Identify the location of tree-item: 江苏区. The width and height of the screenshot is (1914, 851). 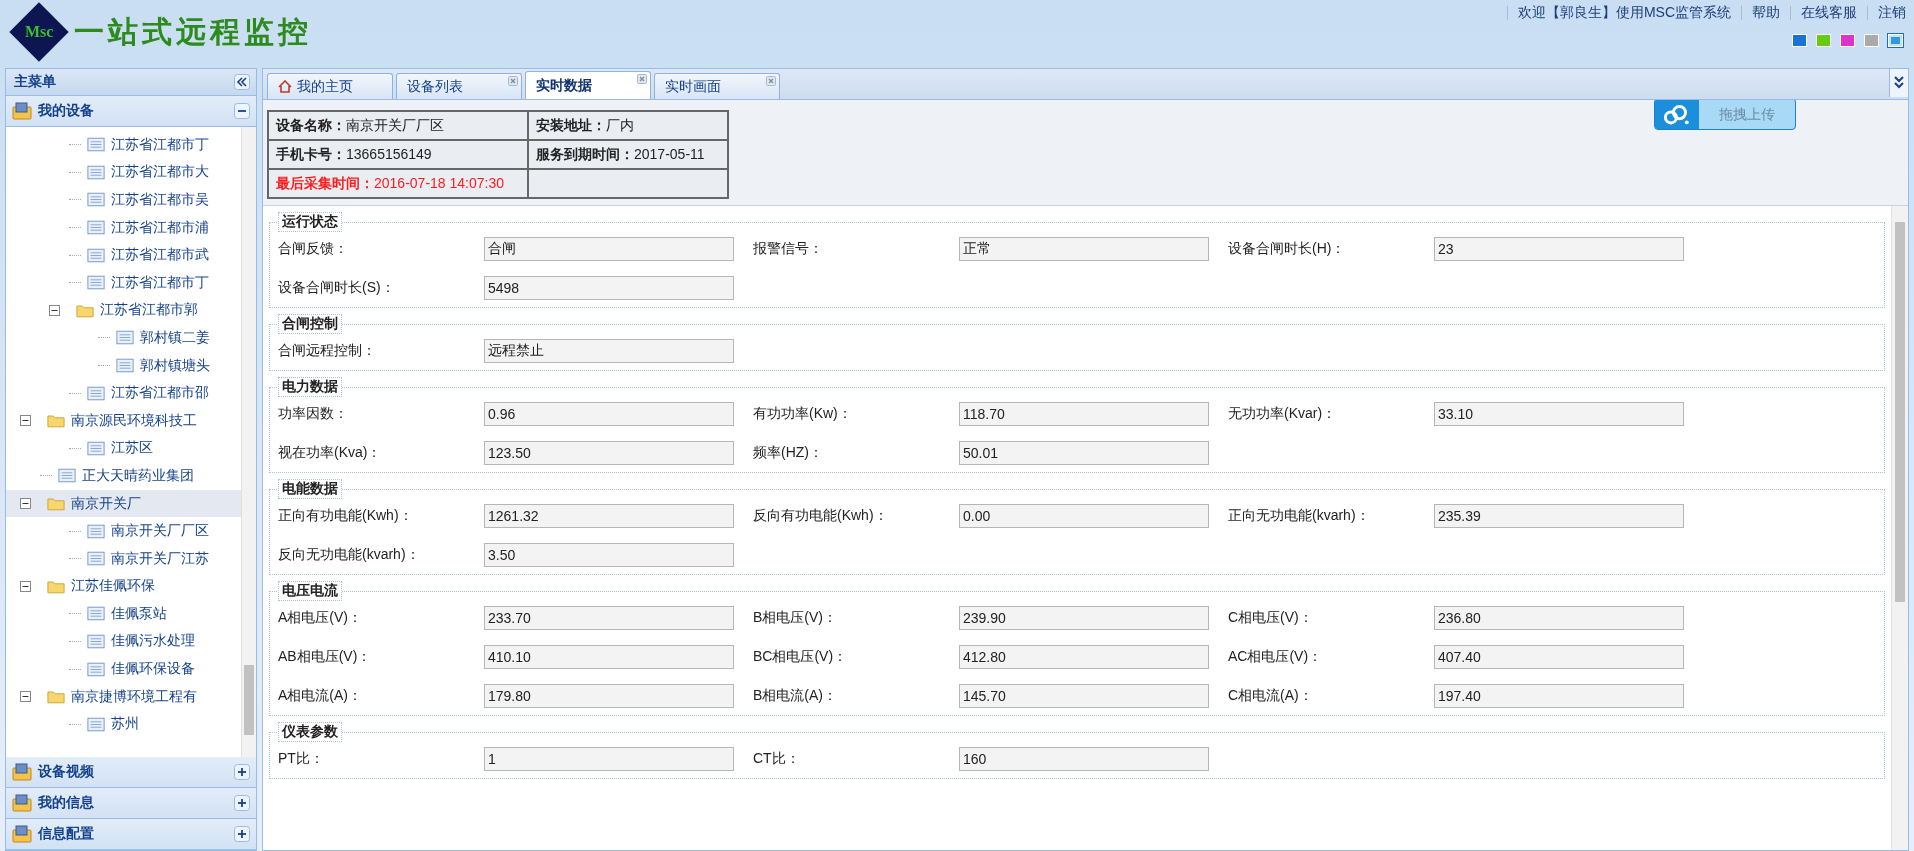
(123, 448).